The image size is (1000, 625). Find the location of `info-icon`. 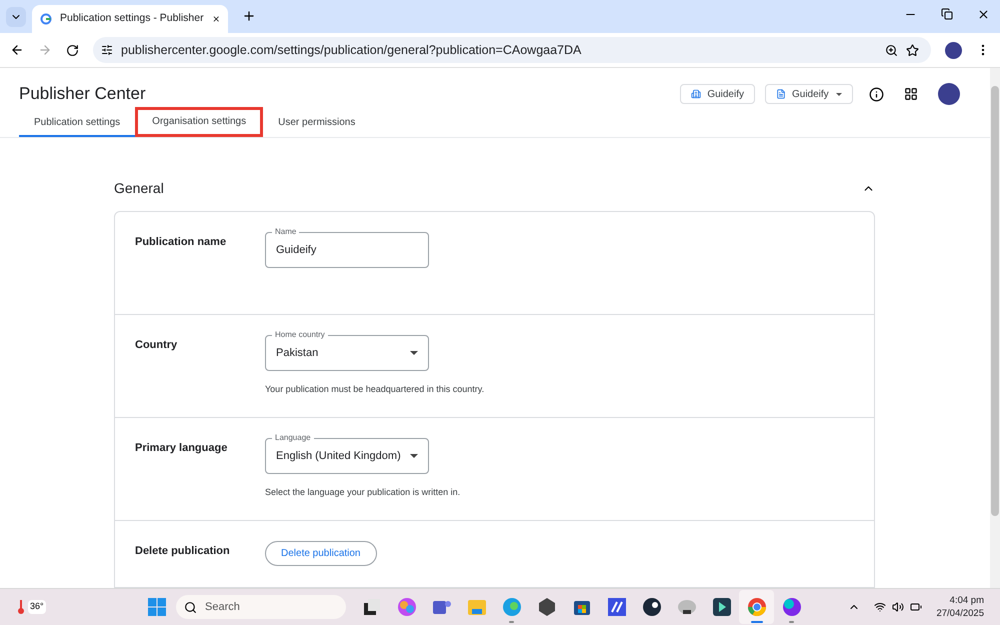

info-icon is located at coordinates (876, 94).